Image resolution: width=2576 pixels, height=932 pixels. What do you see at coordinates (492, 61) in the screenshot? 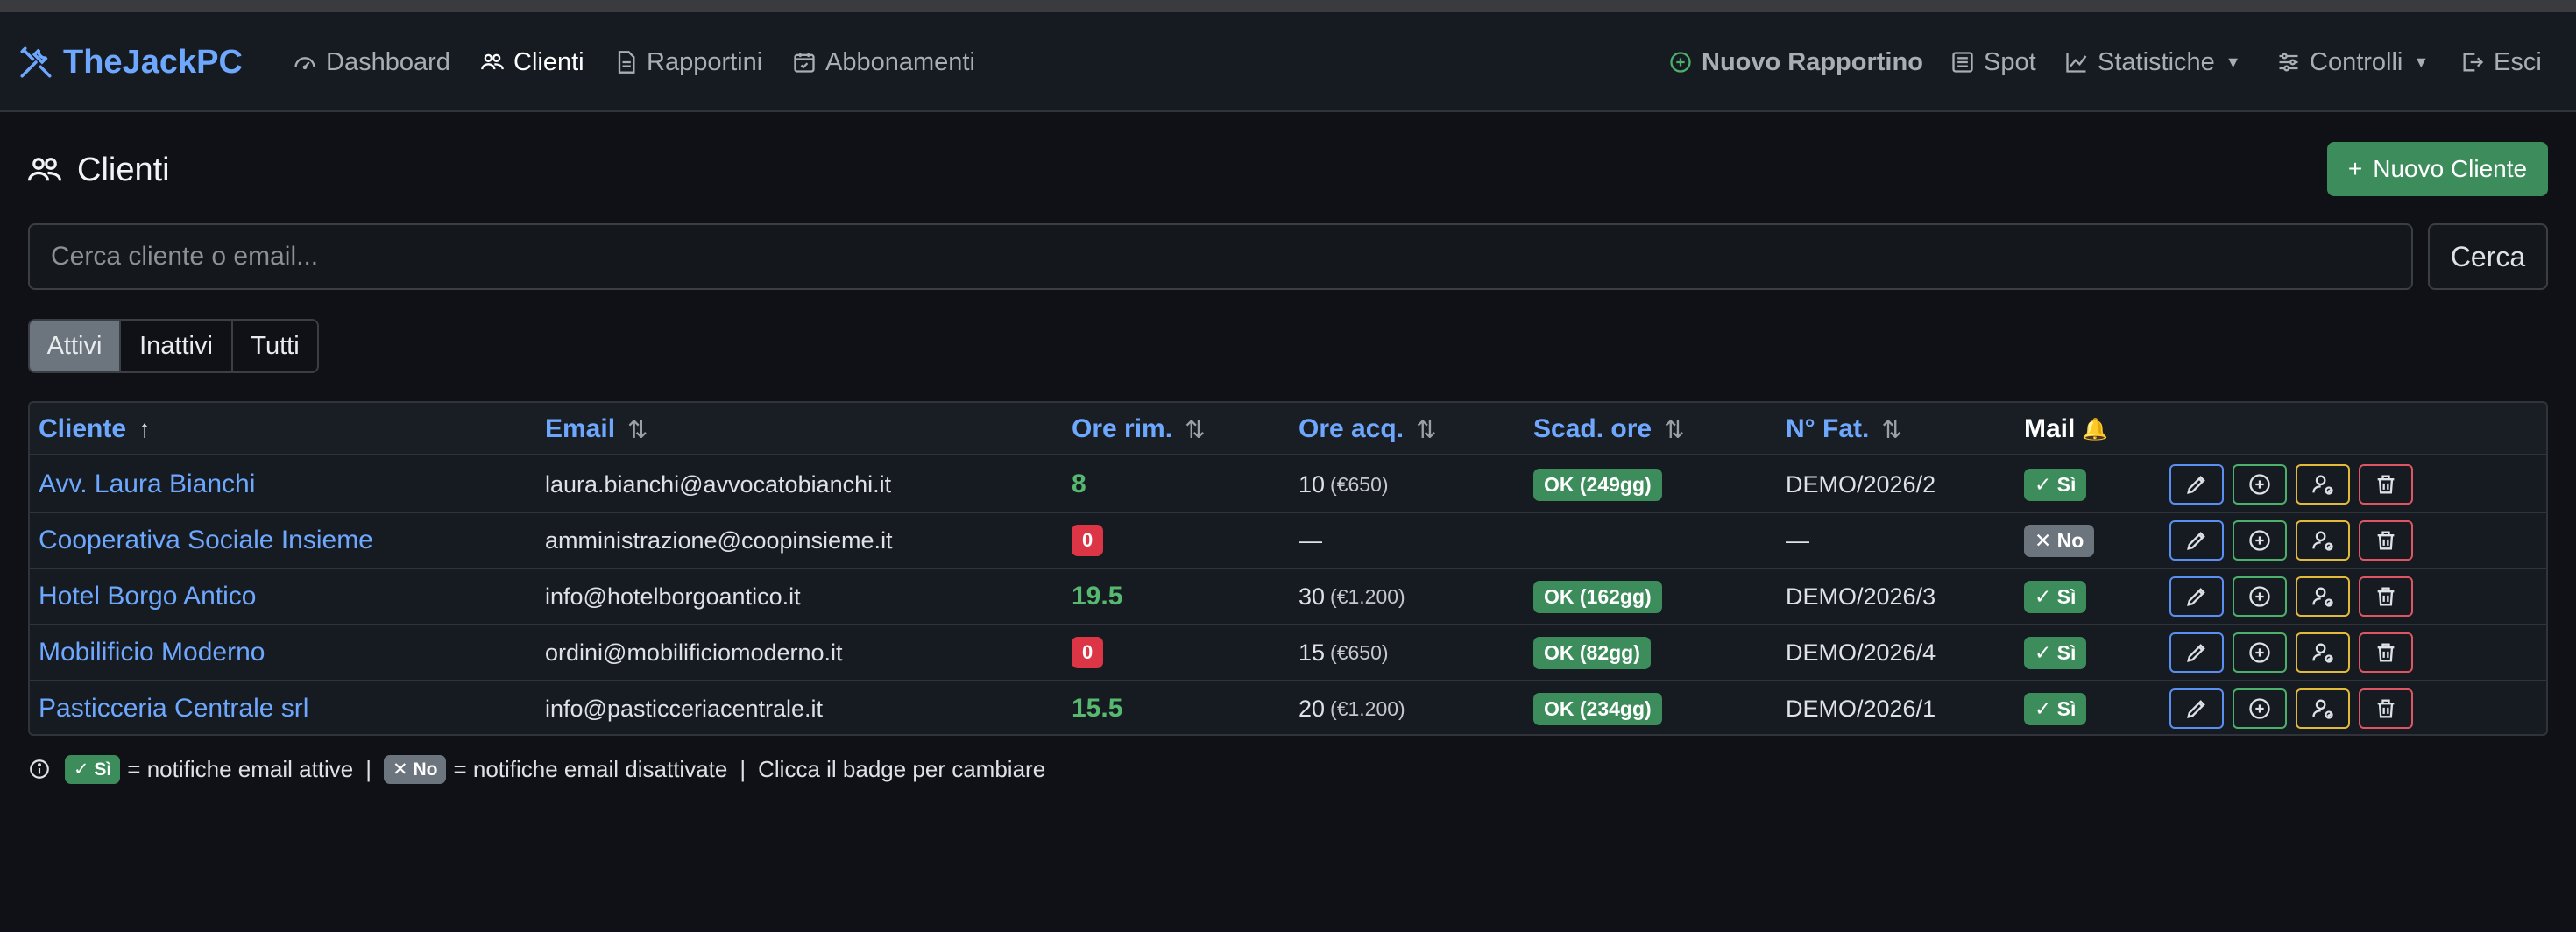
I see `people-icon` at bounding box center [492, 61].